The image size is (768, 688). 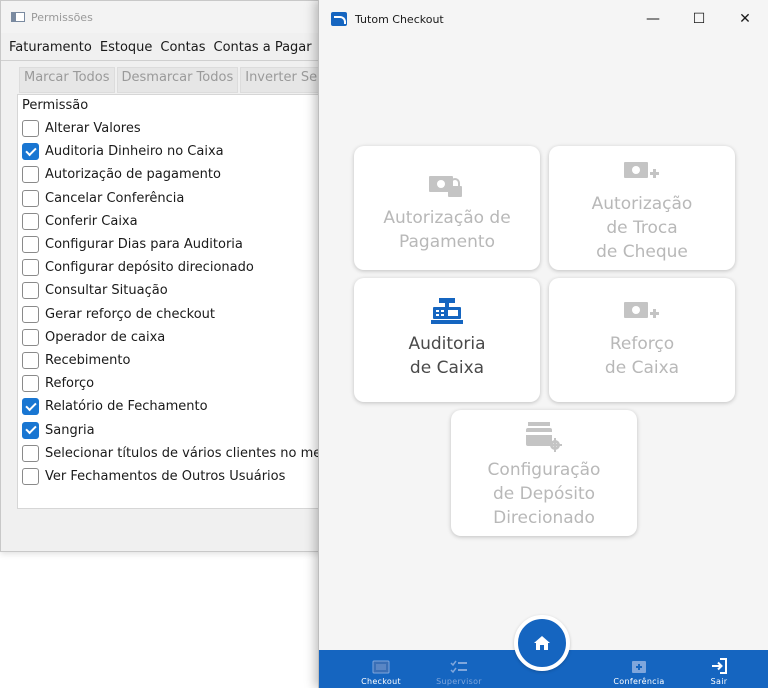 What do you see at coordinates (719, 666) in the screenshot?
I see `exit-icon` at bounding box center [719, 666].